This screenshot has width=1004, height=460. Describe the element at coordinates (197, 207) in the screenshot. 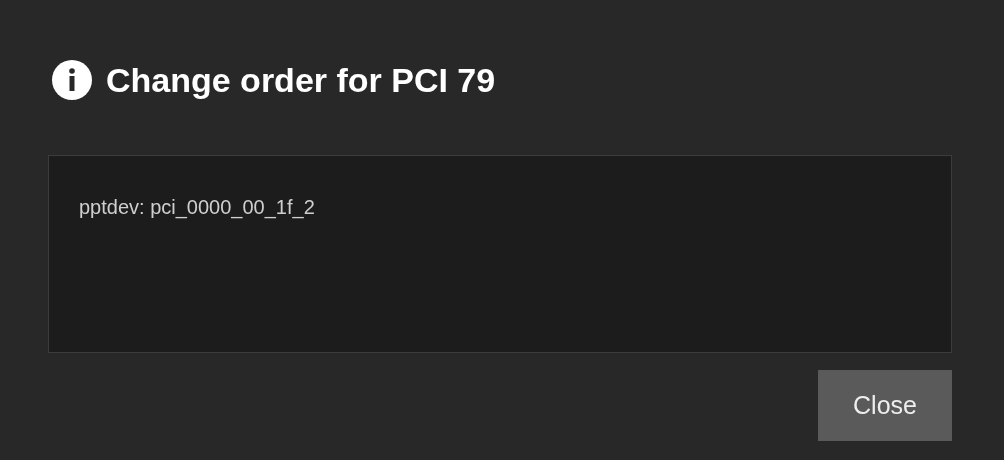

I see `content-text: pptdev: pci_0000_00_1f_2` at that location.